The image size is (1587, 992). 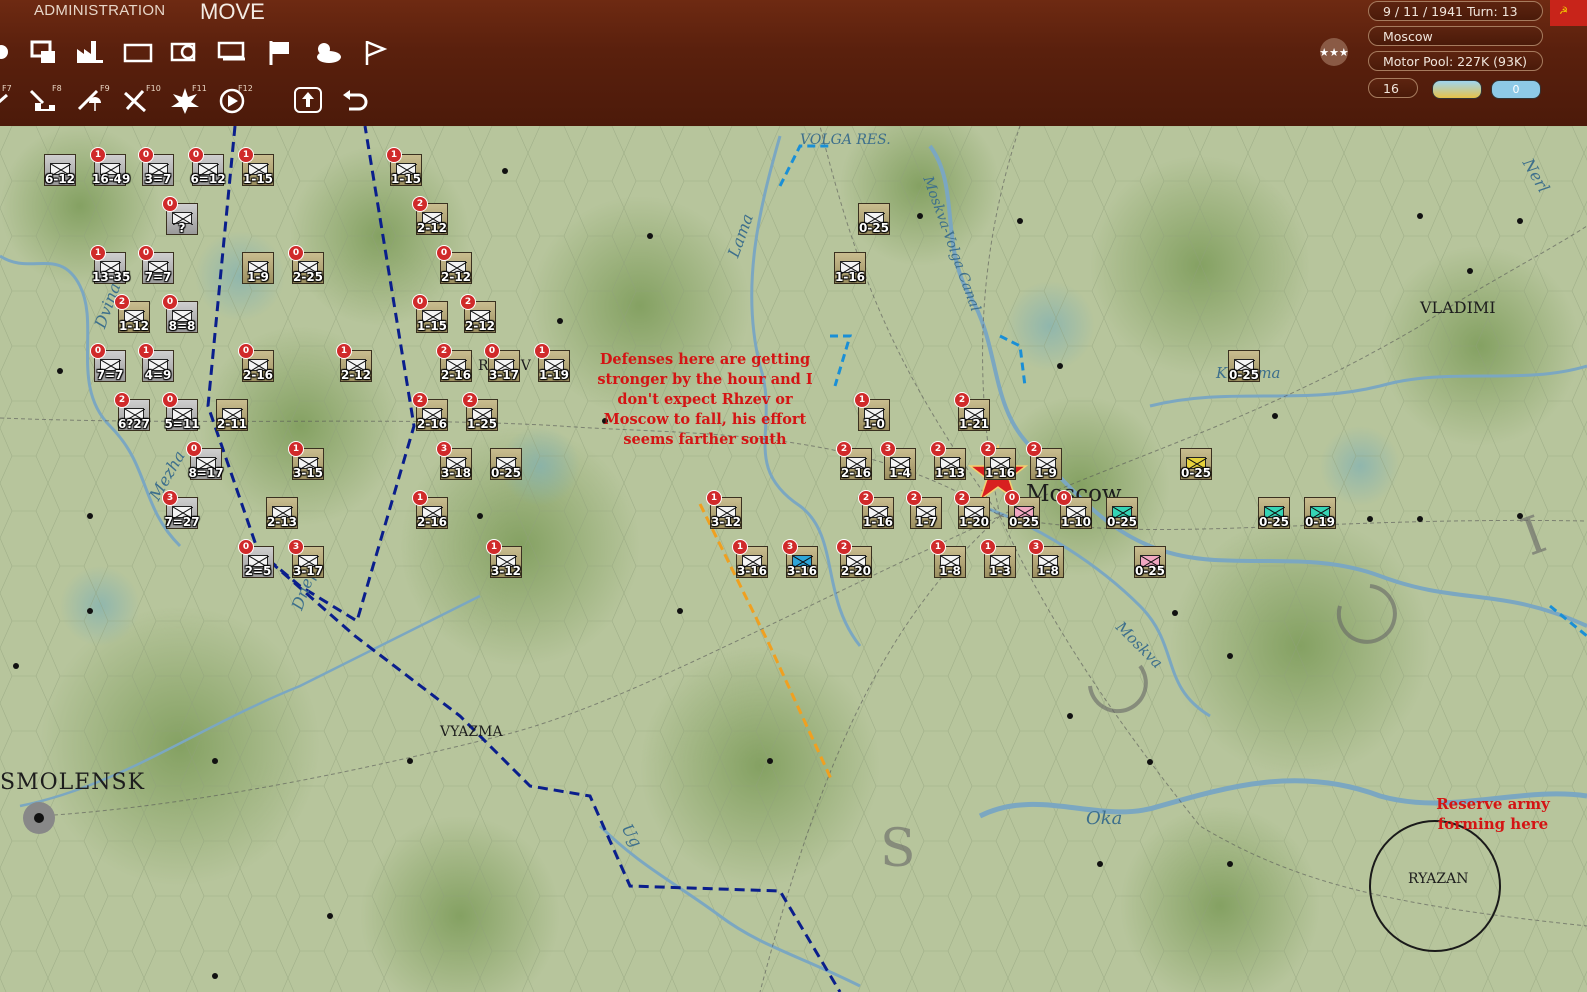 What do you see at coordinates (1076, 522) in the screenshot?
I see `unit-strength: 1-10` at bounding box center [1076, 522].